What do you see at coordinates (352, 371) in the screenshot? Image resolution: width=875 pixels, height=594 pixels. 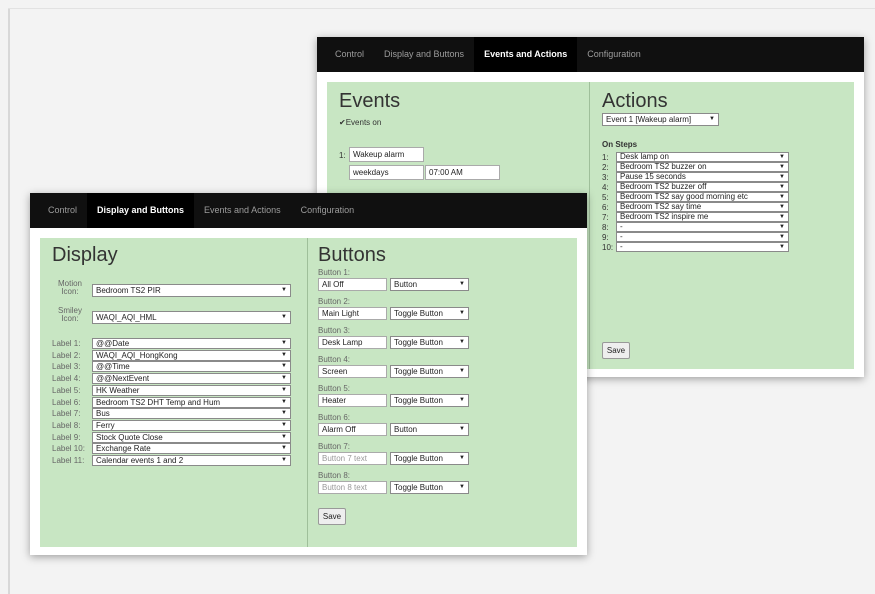 I see `button-text-input: Screen` at bounding box center [352, 371].